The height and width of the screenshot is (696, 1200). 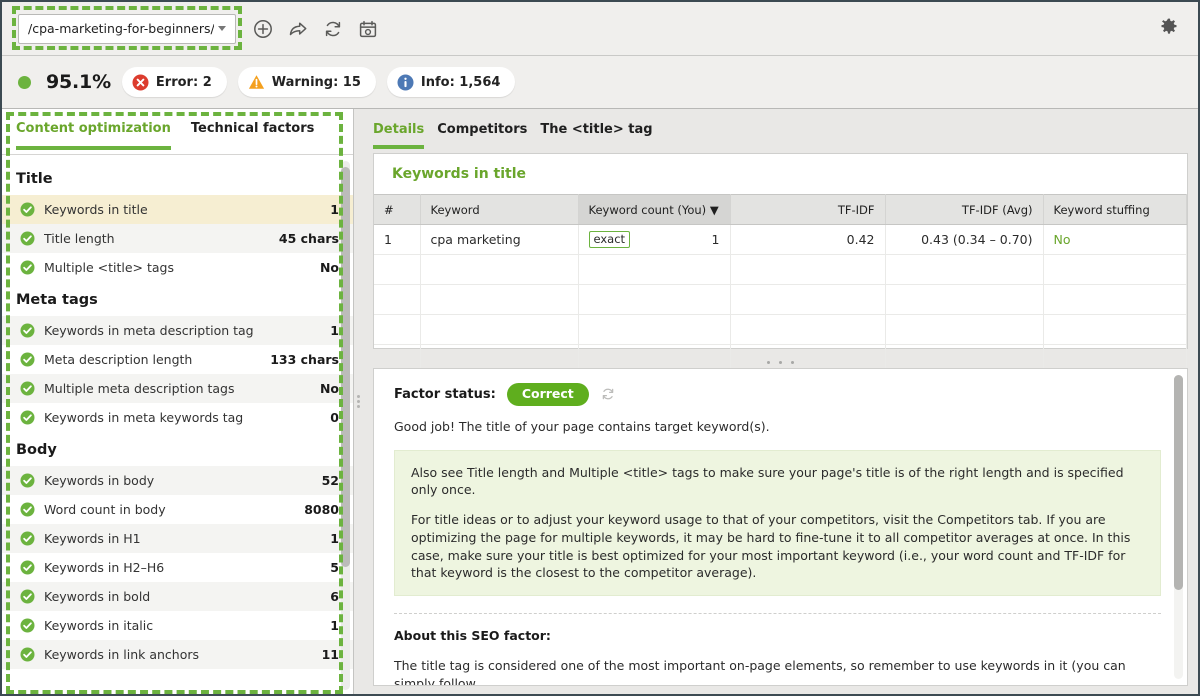 I want to click on column-header: Keyword stuffing, so click(x=1115, y=209).